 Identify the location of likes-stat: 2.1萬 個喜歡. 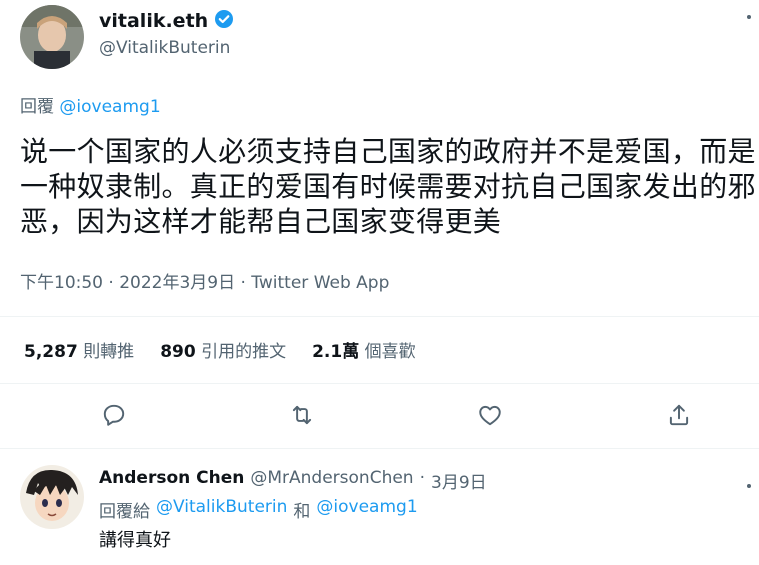
(364, 349).